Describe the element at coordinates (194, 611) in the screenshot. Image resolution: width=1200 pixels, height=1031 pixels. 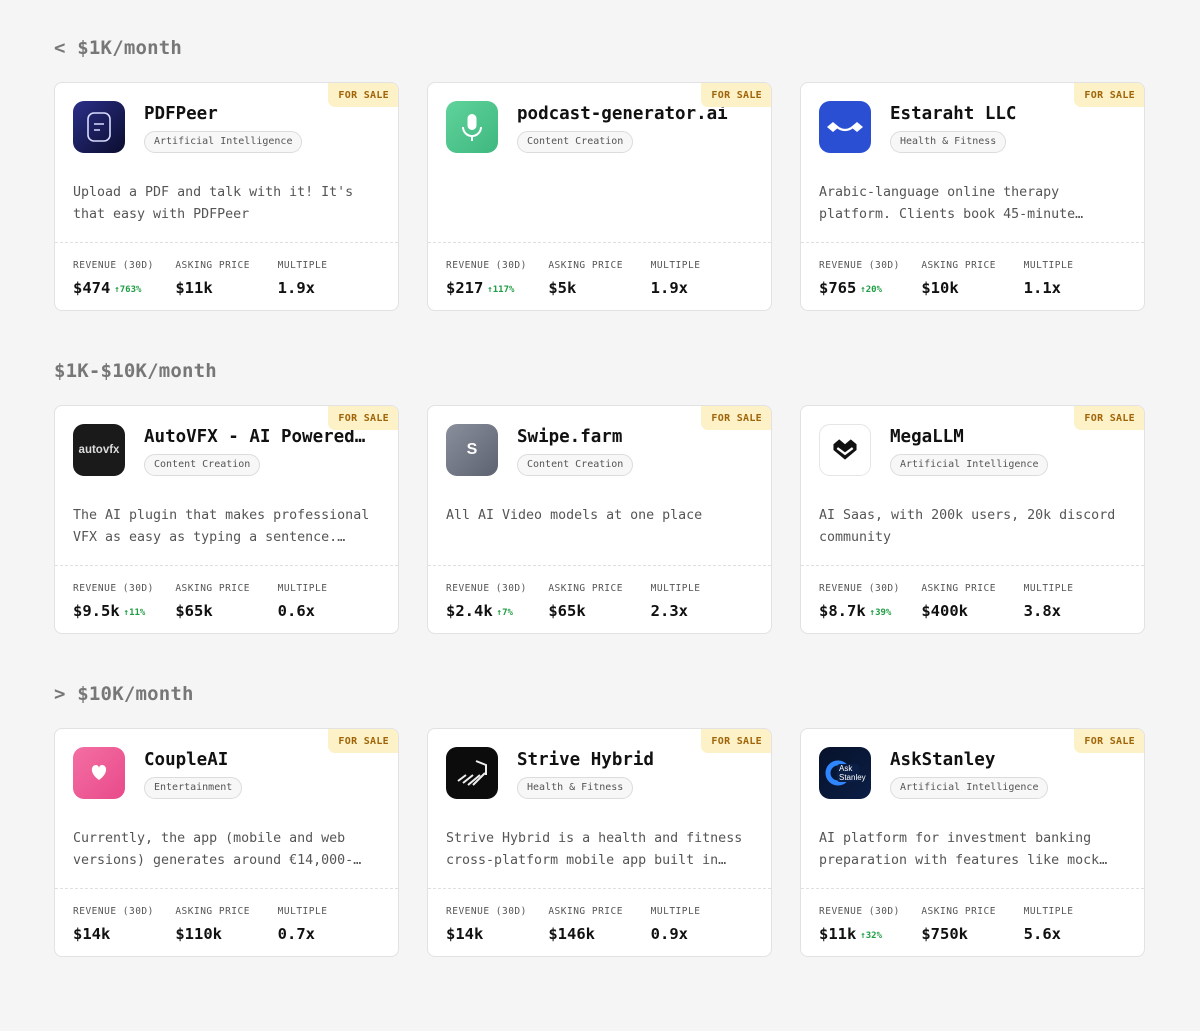
I see `asking-price-value: $65k` at that location.